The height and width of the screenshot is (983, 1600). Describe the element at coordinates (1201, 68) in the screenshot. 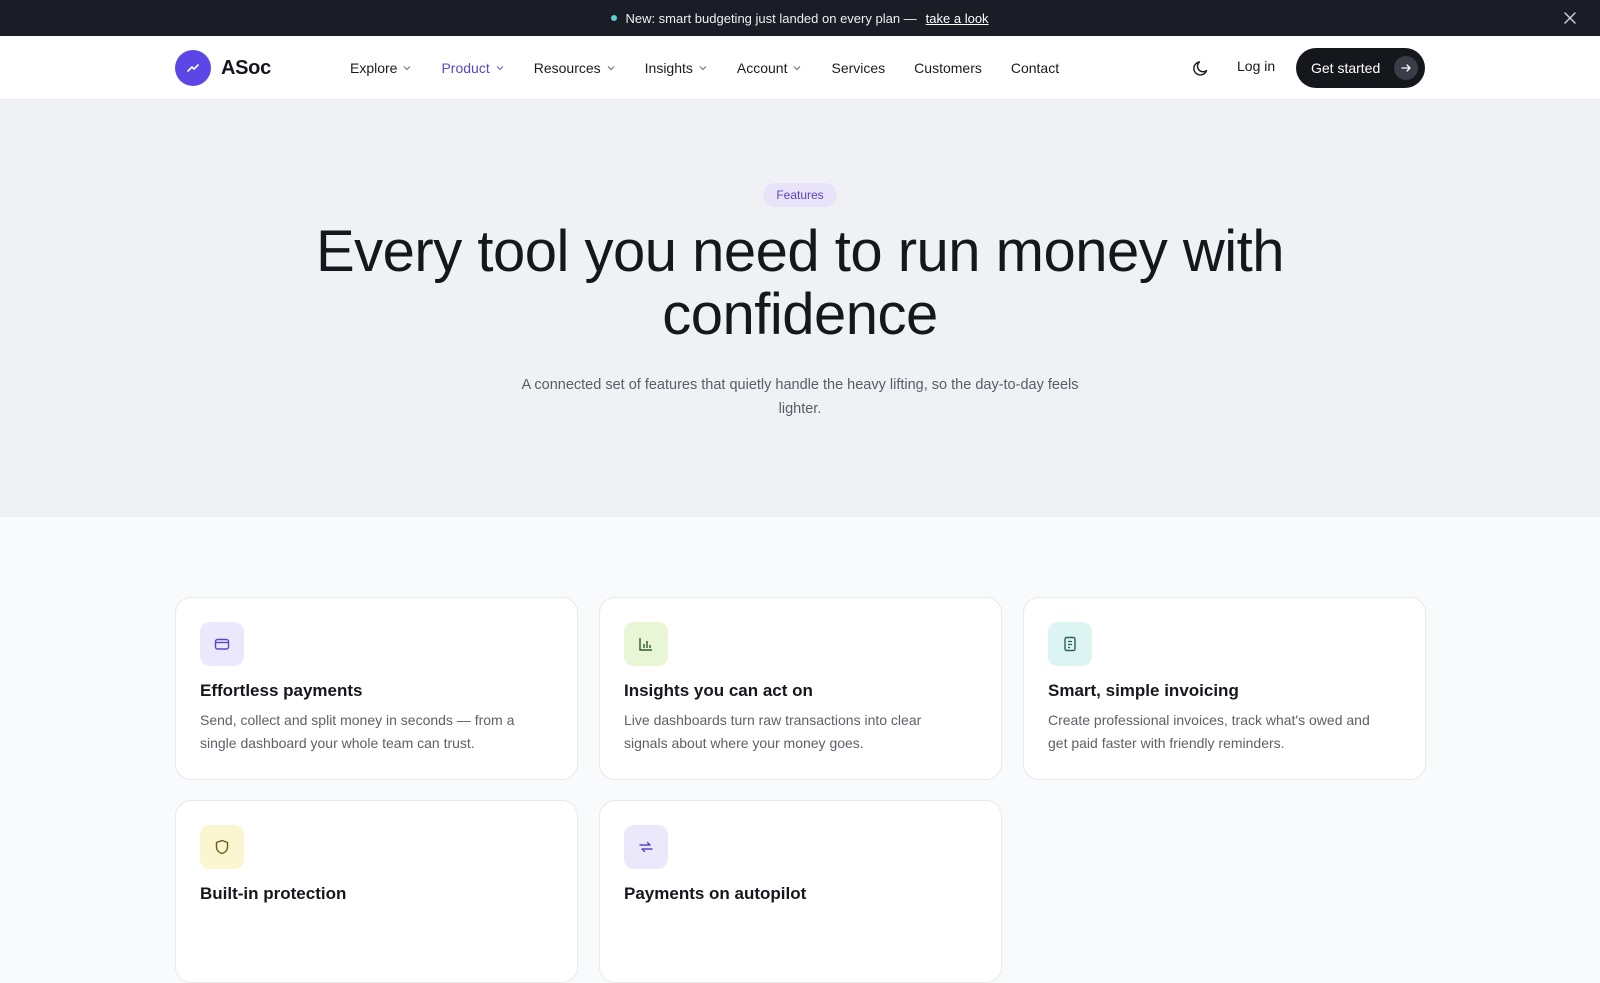

I see `moon-icon` at that location.